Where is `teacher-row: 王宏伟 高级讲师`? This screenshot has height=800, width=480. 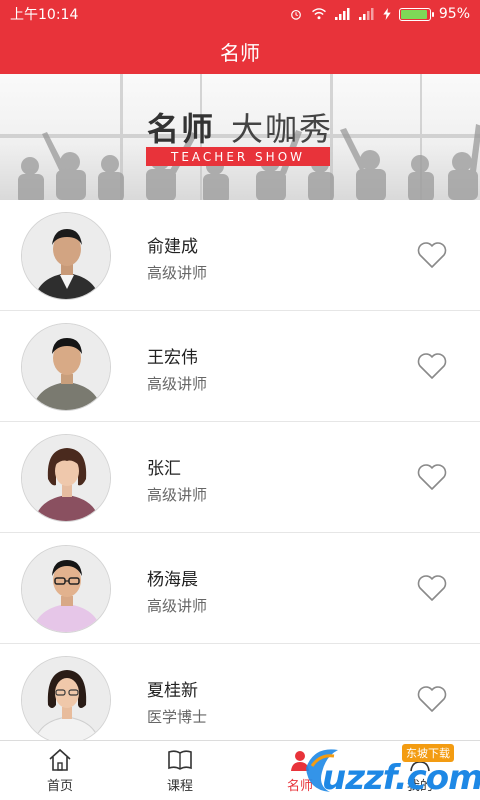
teacher-row: 王宏伟 高级讲师 is located at coordinates (240, 366).